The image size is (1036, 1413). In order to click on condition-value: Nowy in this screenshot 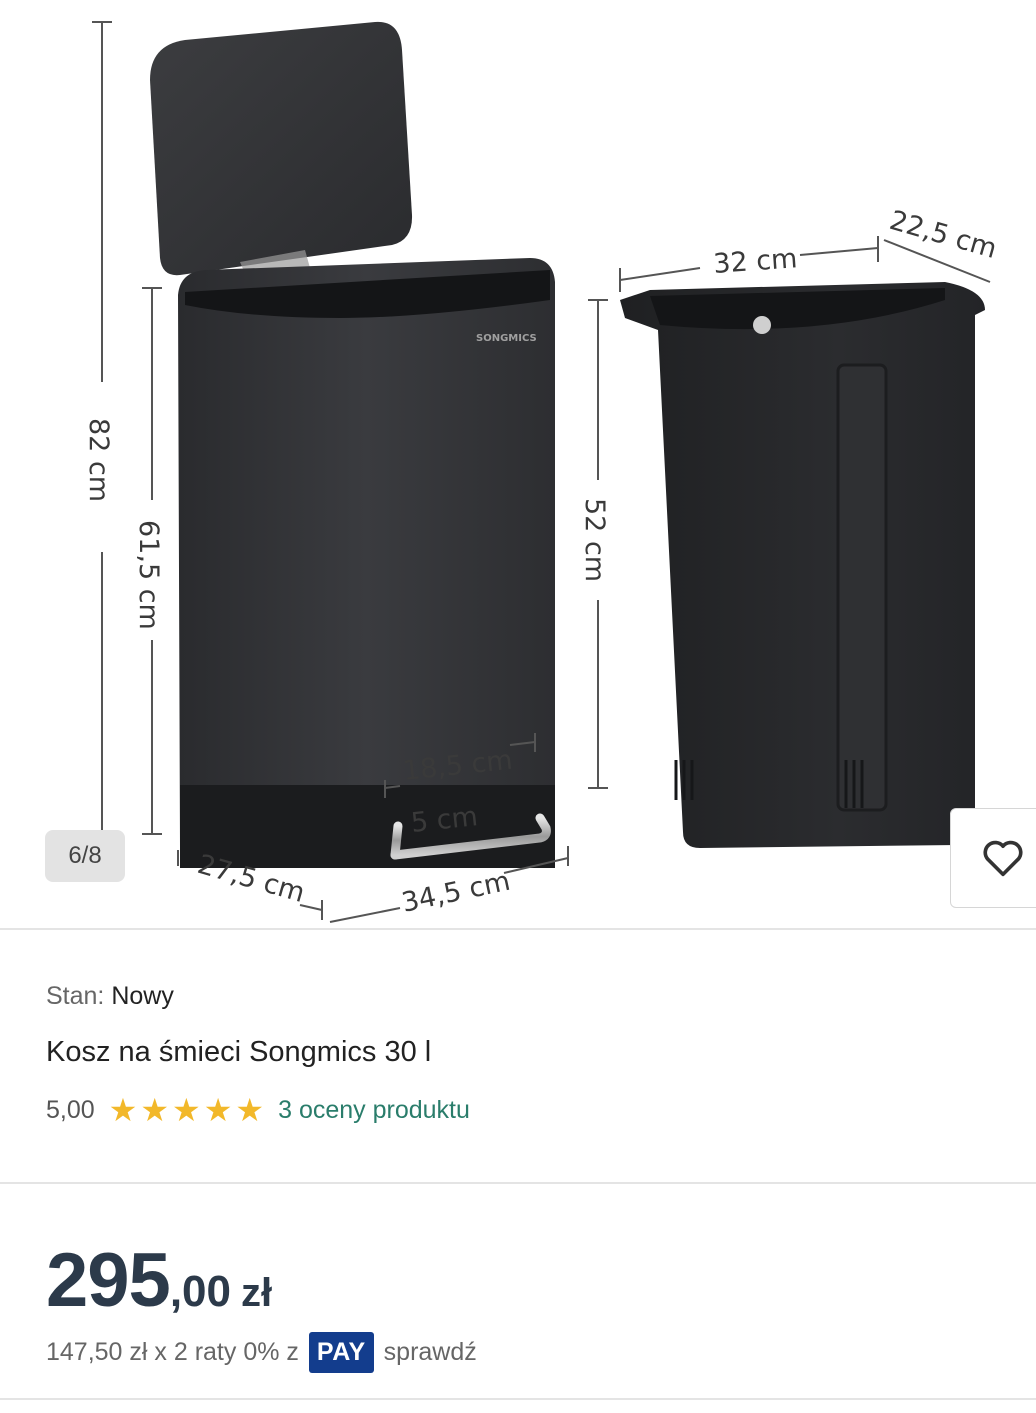, I will do `click(142, 996)`.